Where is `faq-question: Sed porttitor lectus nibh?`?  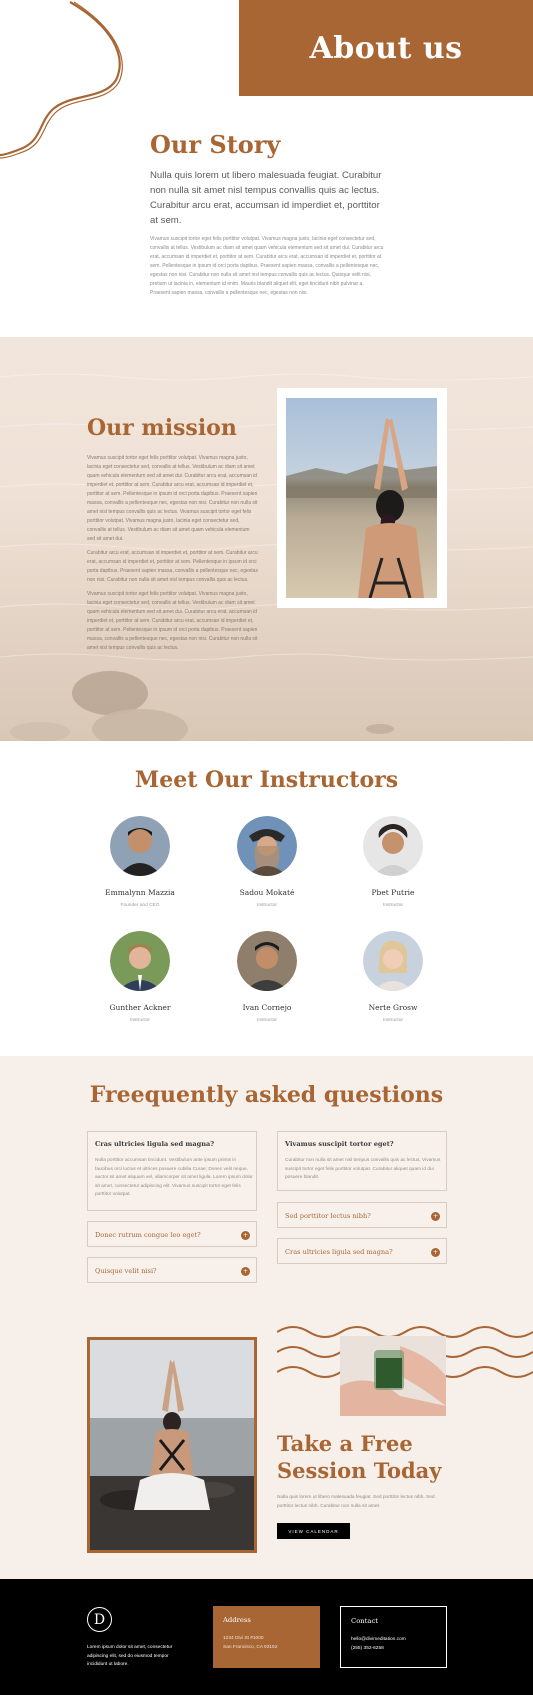 faq-question: Sed porttitor lectus nibh? is located at coordinates (328, 1216).